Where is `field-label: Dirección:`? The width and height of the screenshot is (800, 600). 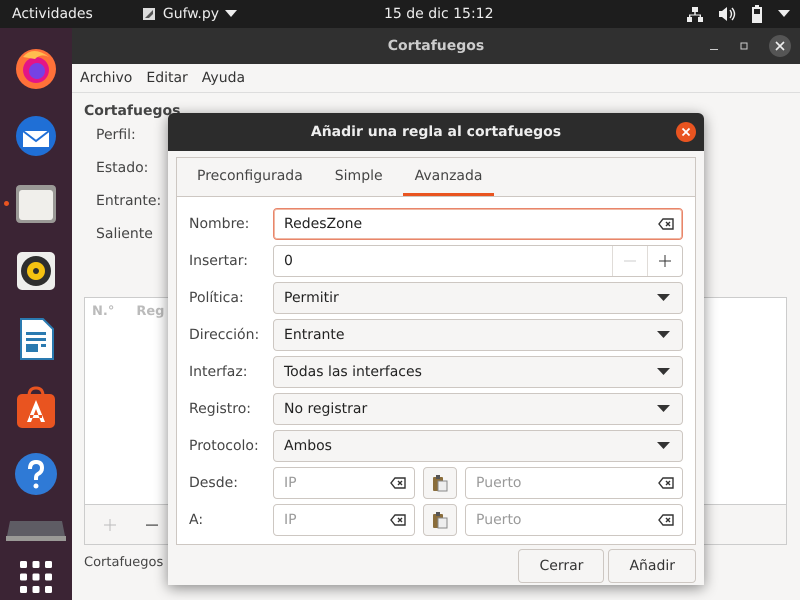 field-label: Dirección: is located at coordinates (224, 335).